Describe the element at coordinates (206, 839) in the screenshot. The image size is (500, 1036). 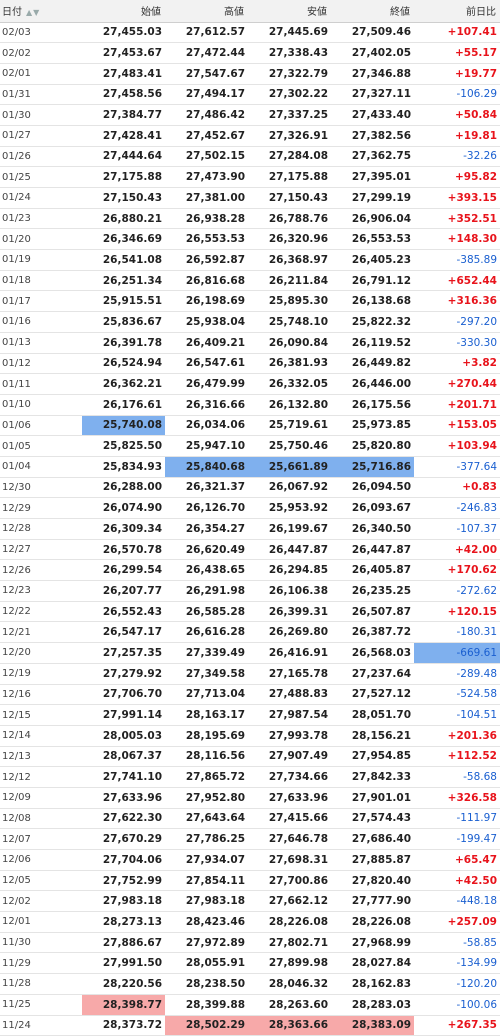
I see `high-cell: 27,786.25` at that location.